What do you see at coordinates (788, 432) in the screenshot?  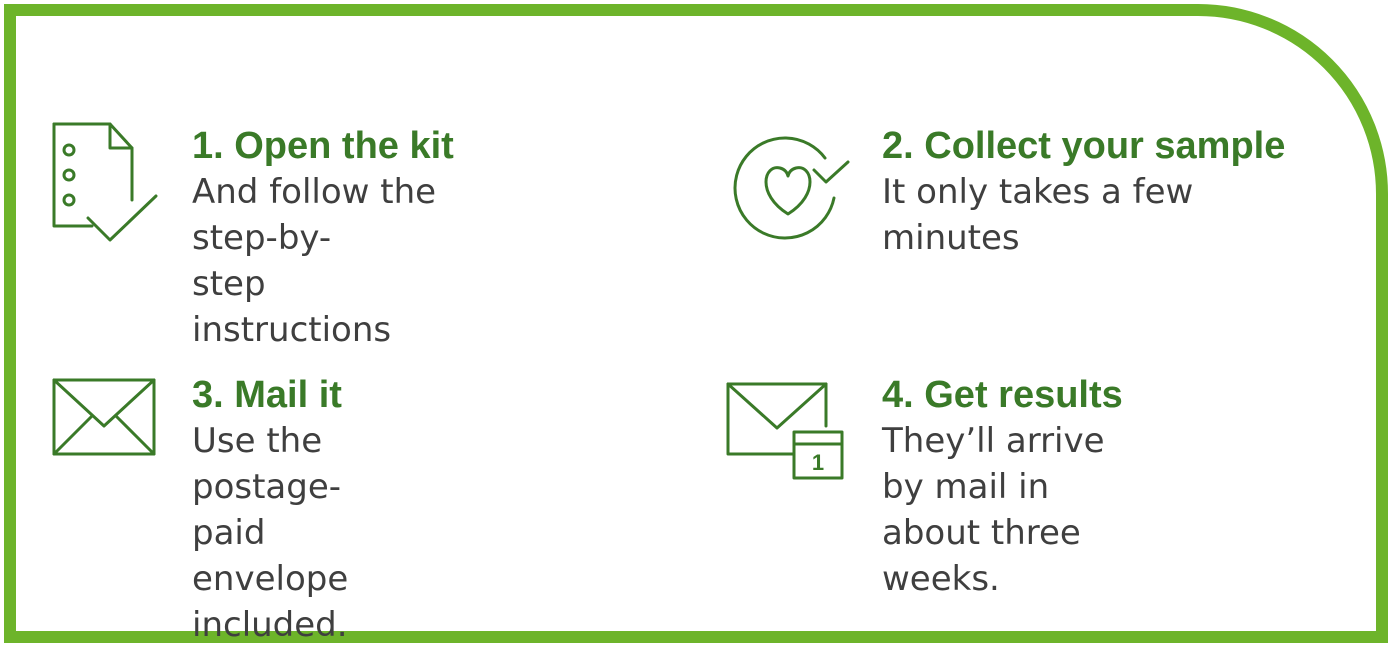 I see `envelope-calendar-icon: 1` at bounding box center [788, 432].